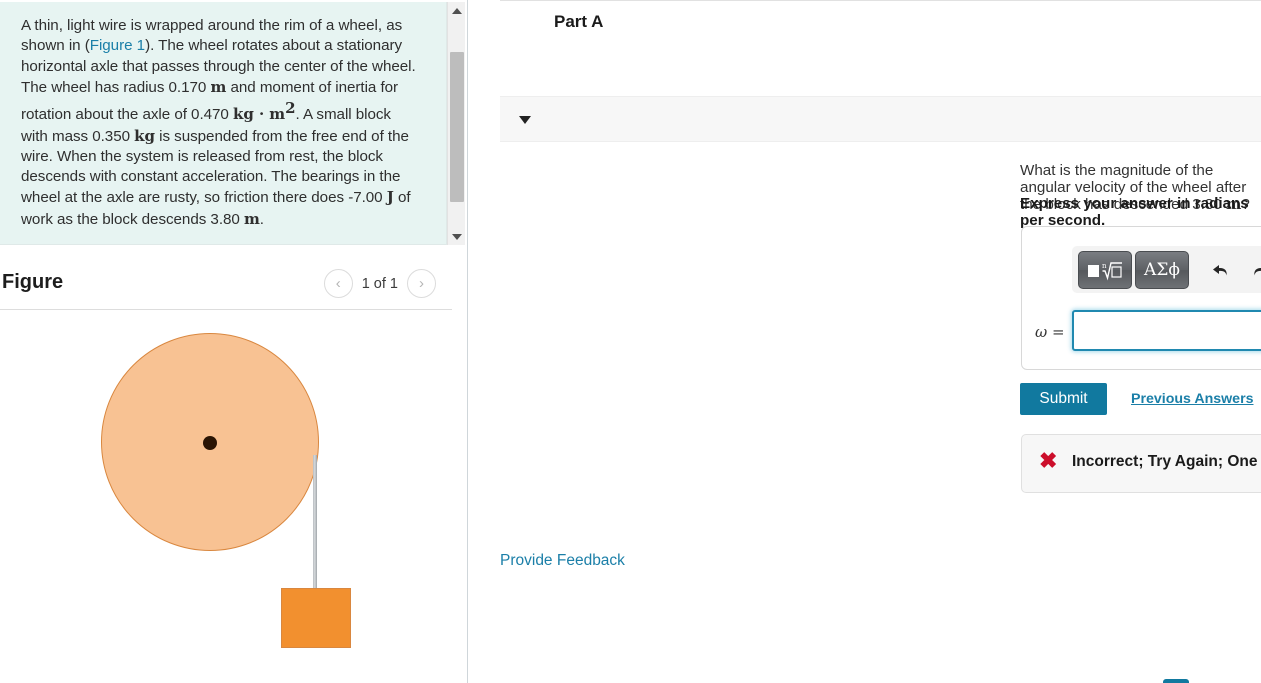 This screenshot has width=1261, height=683. I want to click on part-a-header, so click(880, 119).